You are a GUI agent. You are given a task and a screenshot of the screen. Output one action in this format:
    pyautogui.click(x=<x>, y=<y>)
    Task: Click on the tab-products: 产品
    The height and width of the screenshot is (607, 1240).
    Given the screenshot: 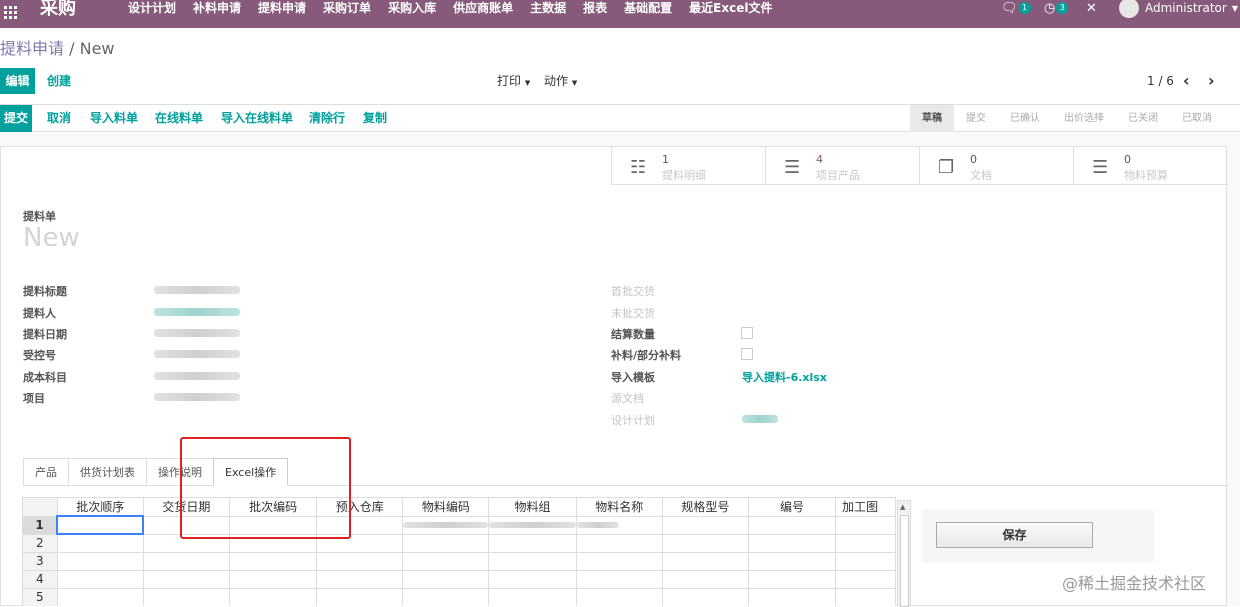 What is the action you would take?
    pyautogui.click(x=45, y=472)
    